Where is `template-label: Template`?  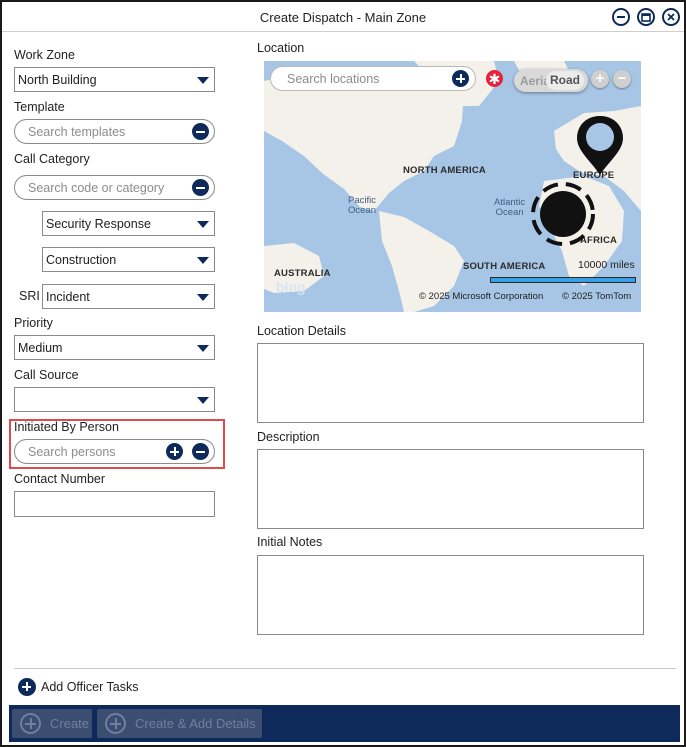
template-label: Template is located at coordinates (39, 107).